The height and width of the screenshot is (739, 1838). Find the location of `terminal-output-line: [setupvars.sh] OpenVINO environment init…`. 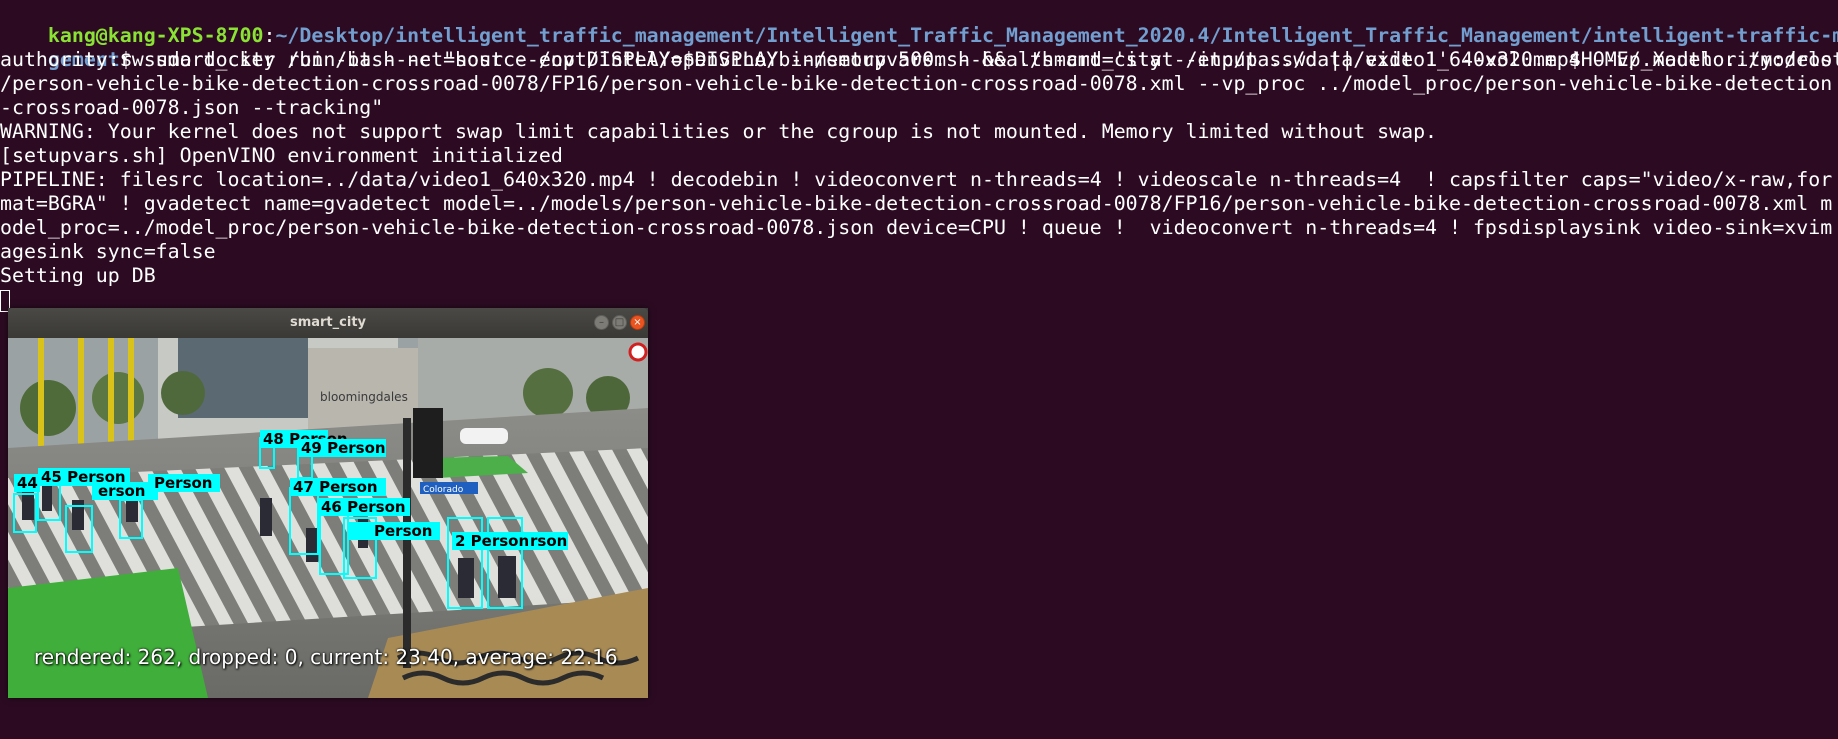

terminal-output-line: [setupvars.sh] OpenVINO environment init… is located at coordinates (281, 155).